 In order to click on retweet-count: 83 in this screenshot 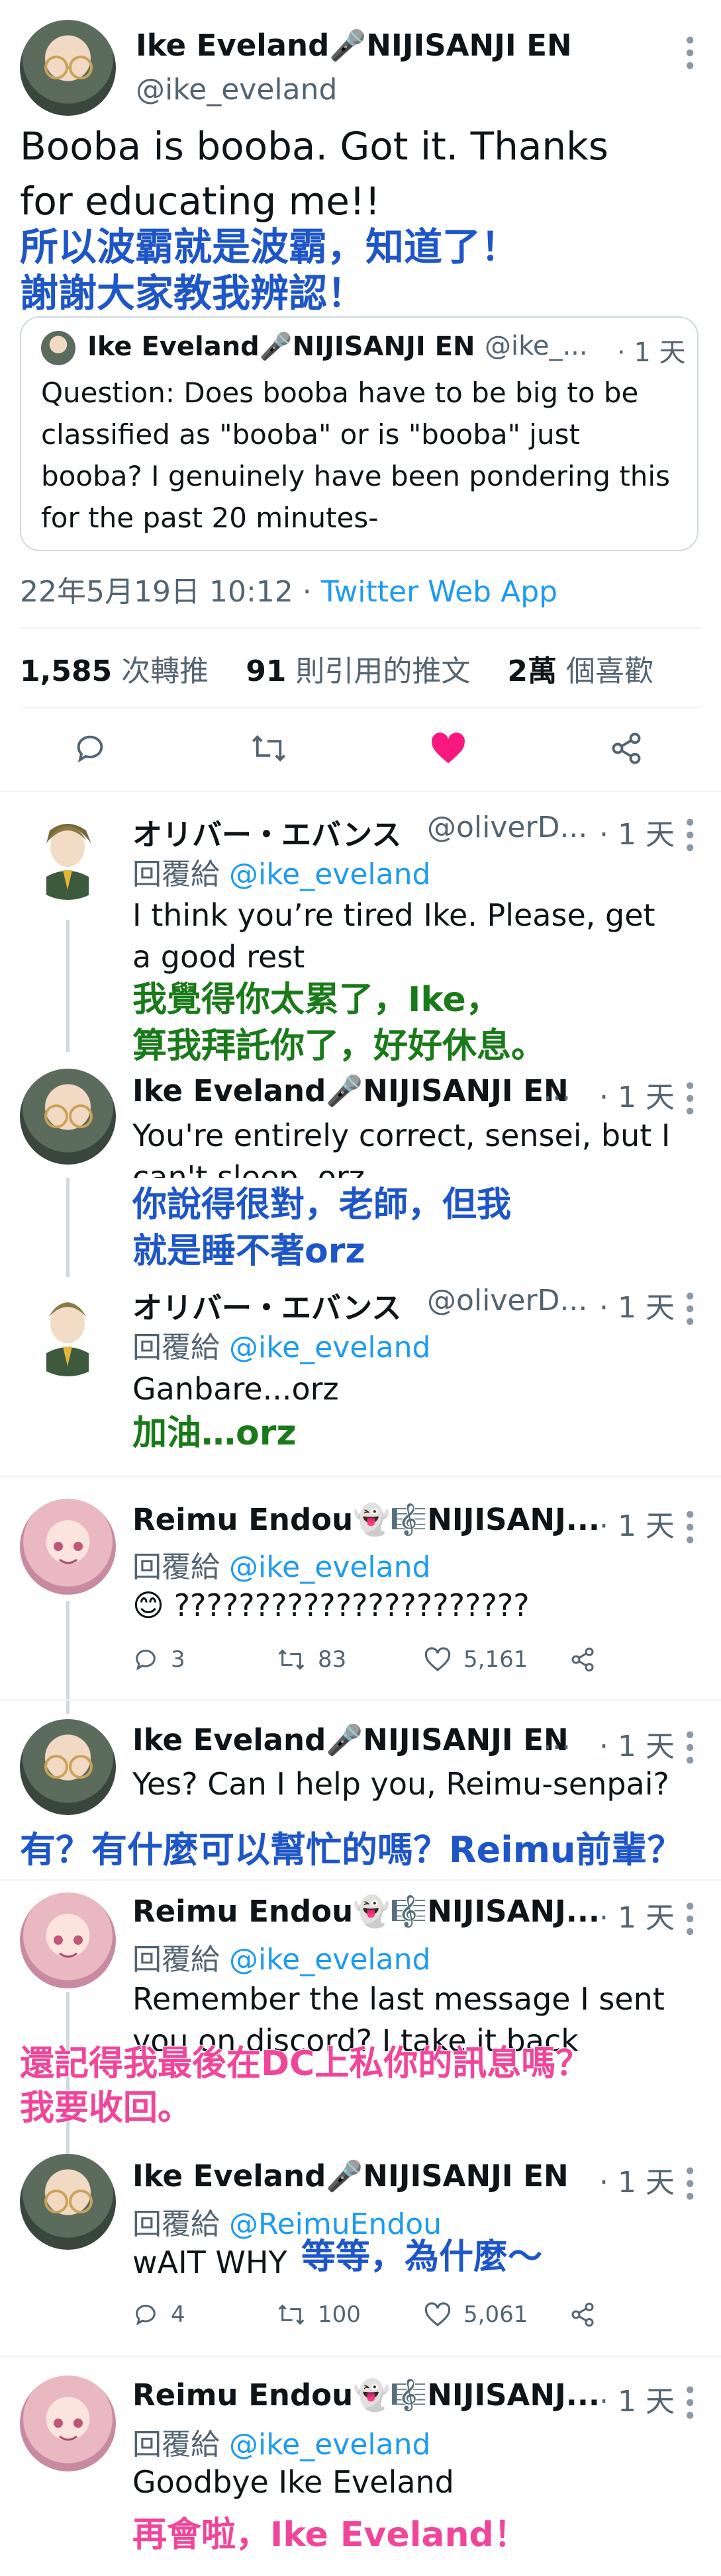, I will do `click(332, 1659)`.